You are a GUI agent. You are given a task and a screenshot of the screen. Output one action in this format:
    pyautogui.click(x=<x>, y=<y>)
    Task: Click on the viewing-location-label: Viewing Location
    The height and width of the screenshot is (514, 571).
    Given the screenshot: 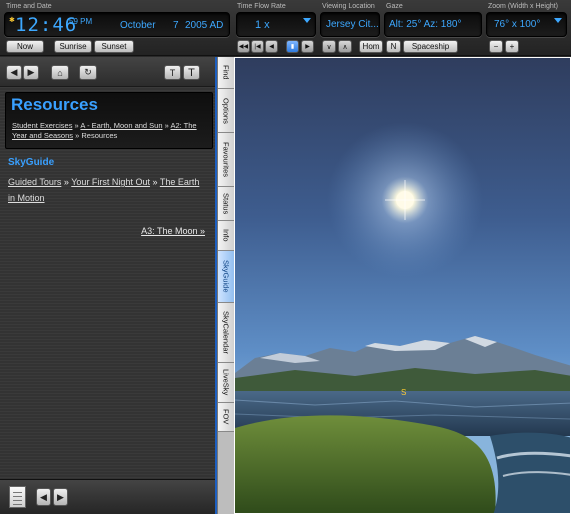 What is the action you would take?
    pyautogui.click(x=348, y=6)
    